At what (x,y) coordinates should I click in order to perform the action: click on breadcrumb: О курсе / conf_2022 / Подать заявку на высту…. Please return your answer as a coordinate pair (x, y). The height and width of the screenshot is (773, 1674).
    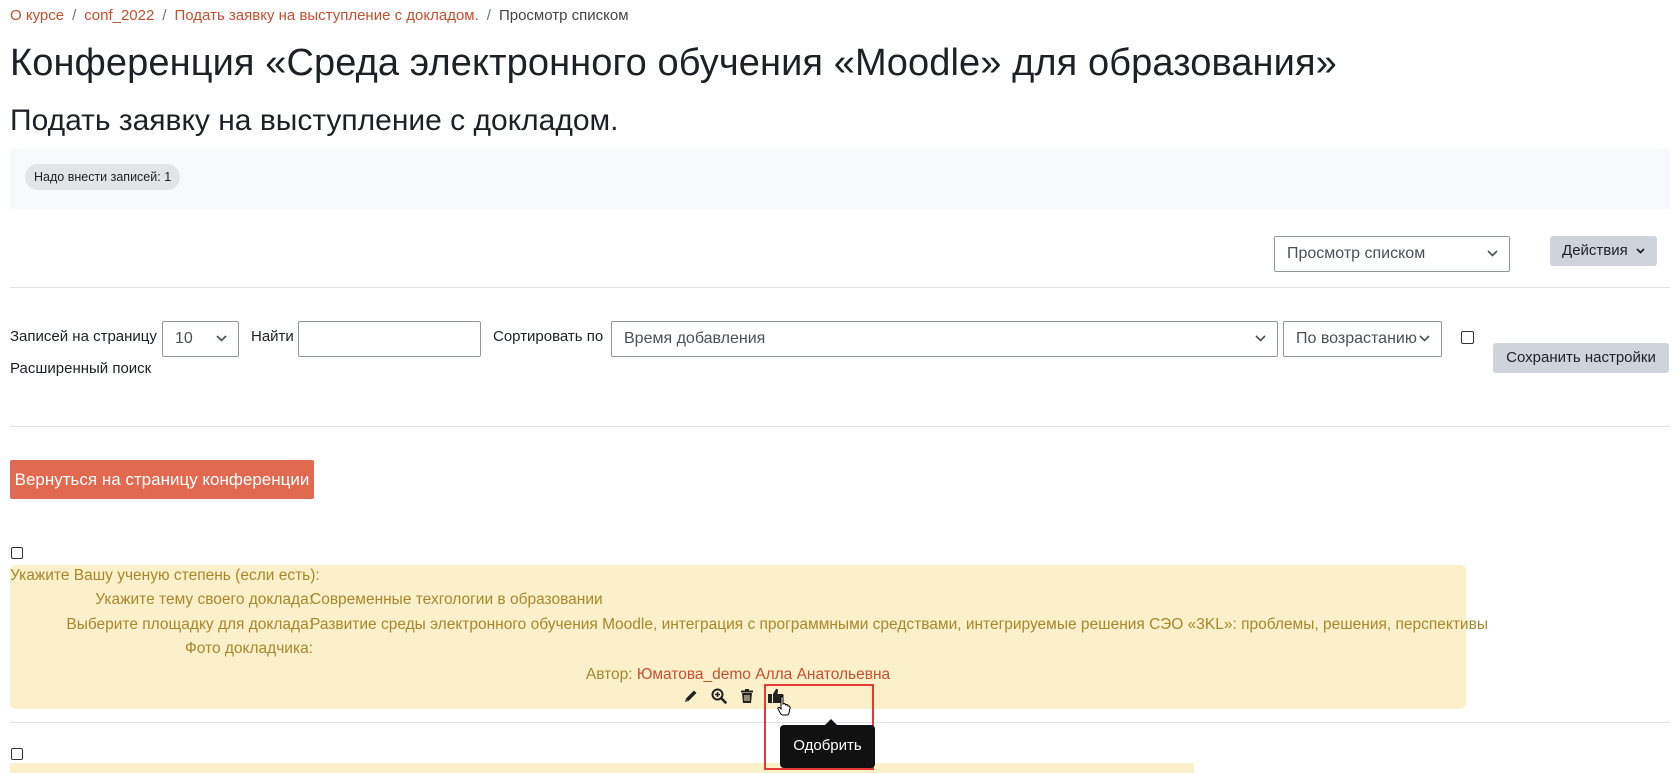
    Looking at the image, I should click on (319, 15).